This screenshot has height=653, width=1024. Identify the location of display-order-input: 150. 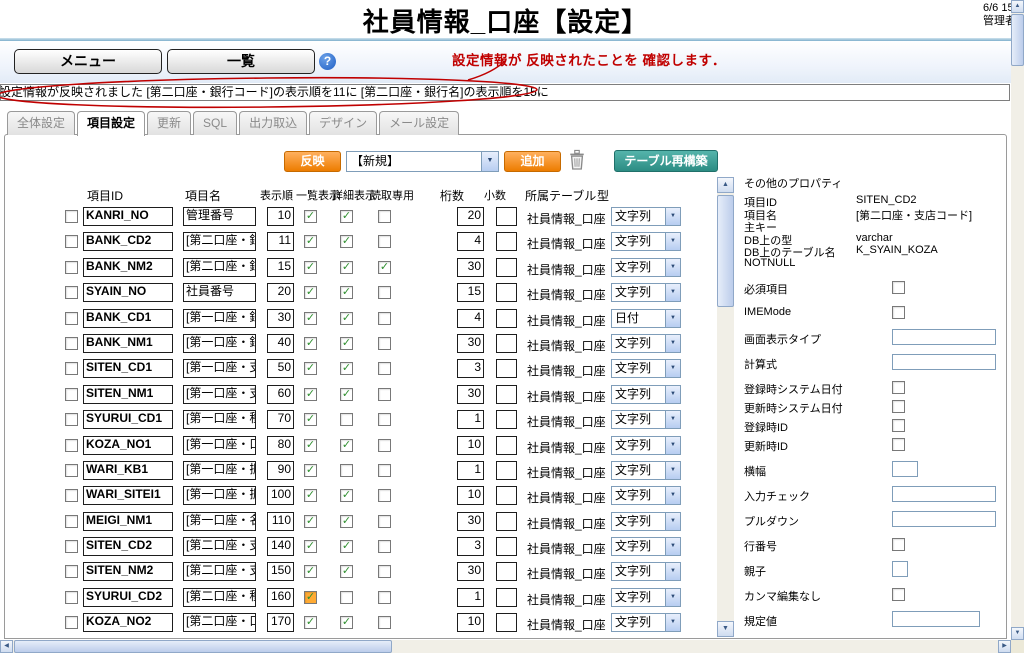
(280, 572).